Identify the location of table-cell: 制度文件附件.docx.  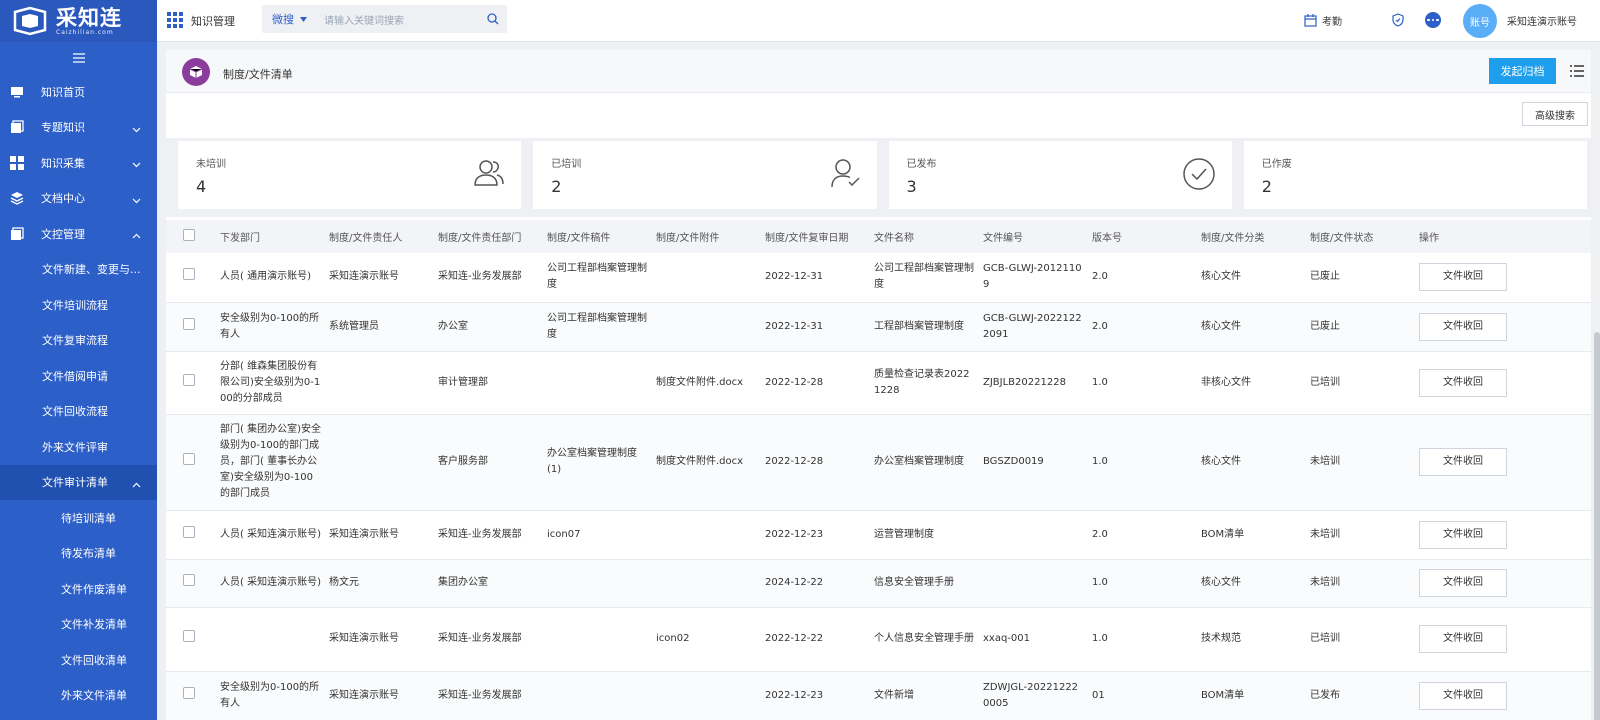
(710, 462).